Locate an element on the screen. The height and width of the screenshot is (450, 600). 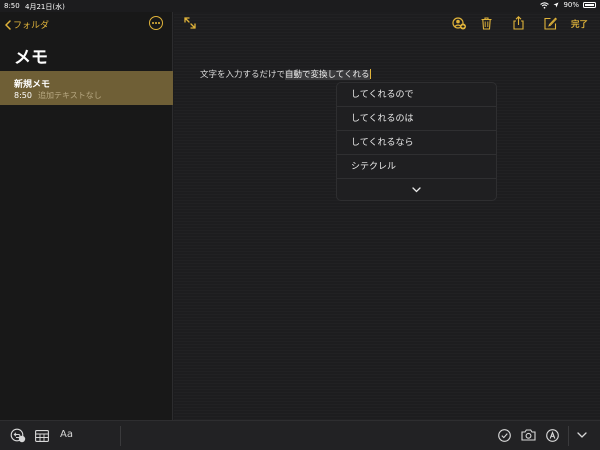
status-date: 4月21日(水) is located at coordinates (45, 7).